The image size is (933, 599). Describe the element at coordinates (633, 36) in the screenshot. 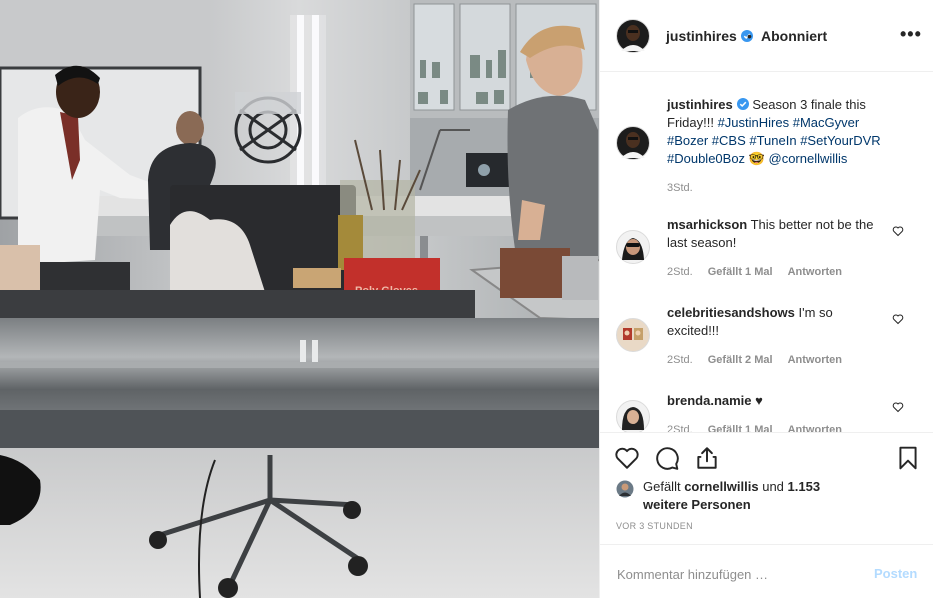

I see `author-avatar` at that location.